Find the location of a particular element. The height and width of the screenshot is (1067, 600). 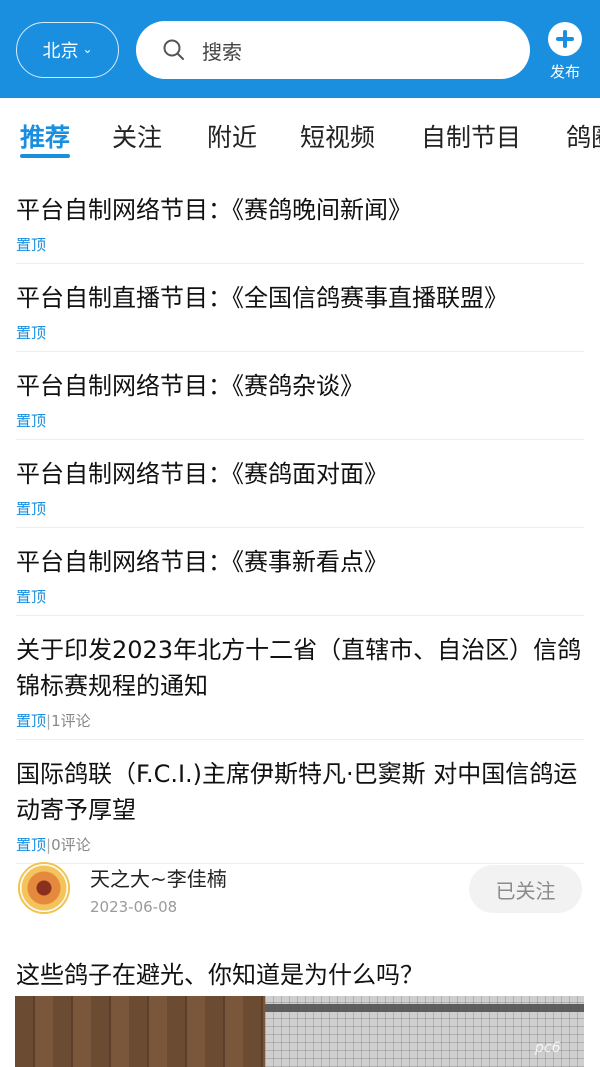

list-item: 平台自制网络节目：《赛鸽面对面》 置顶 is located at coordinates (300, 484).